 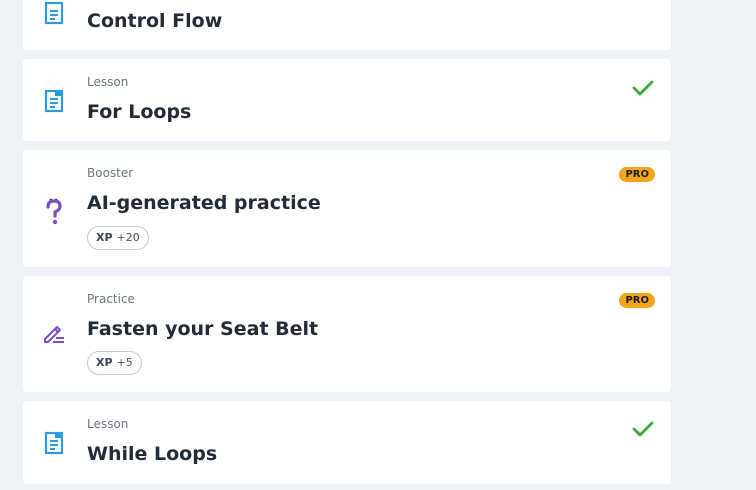 What do you see at coordinates (110, 173) in the screenshot?
I see `item-type-label: Booster` at bounding box center [110, 173].